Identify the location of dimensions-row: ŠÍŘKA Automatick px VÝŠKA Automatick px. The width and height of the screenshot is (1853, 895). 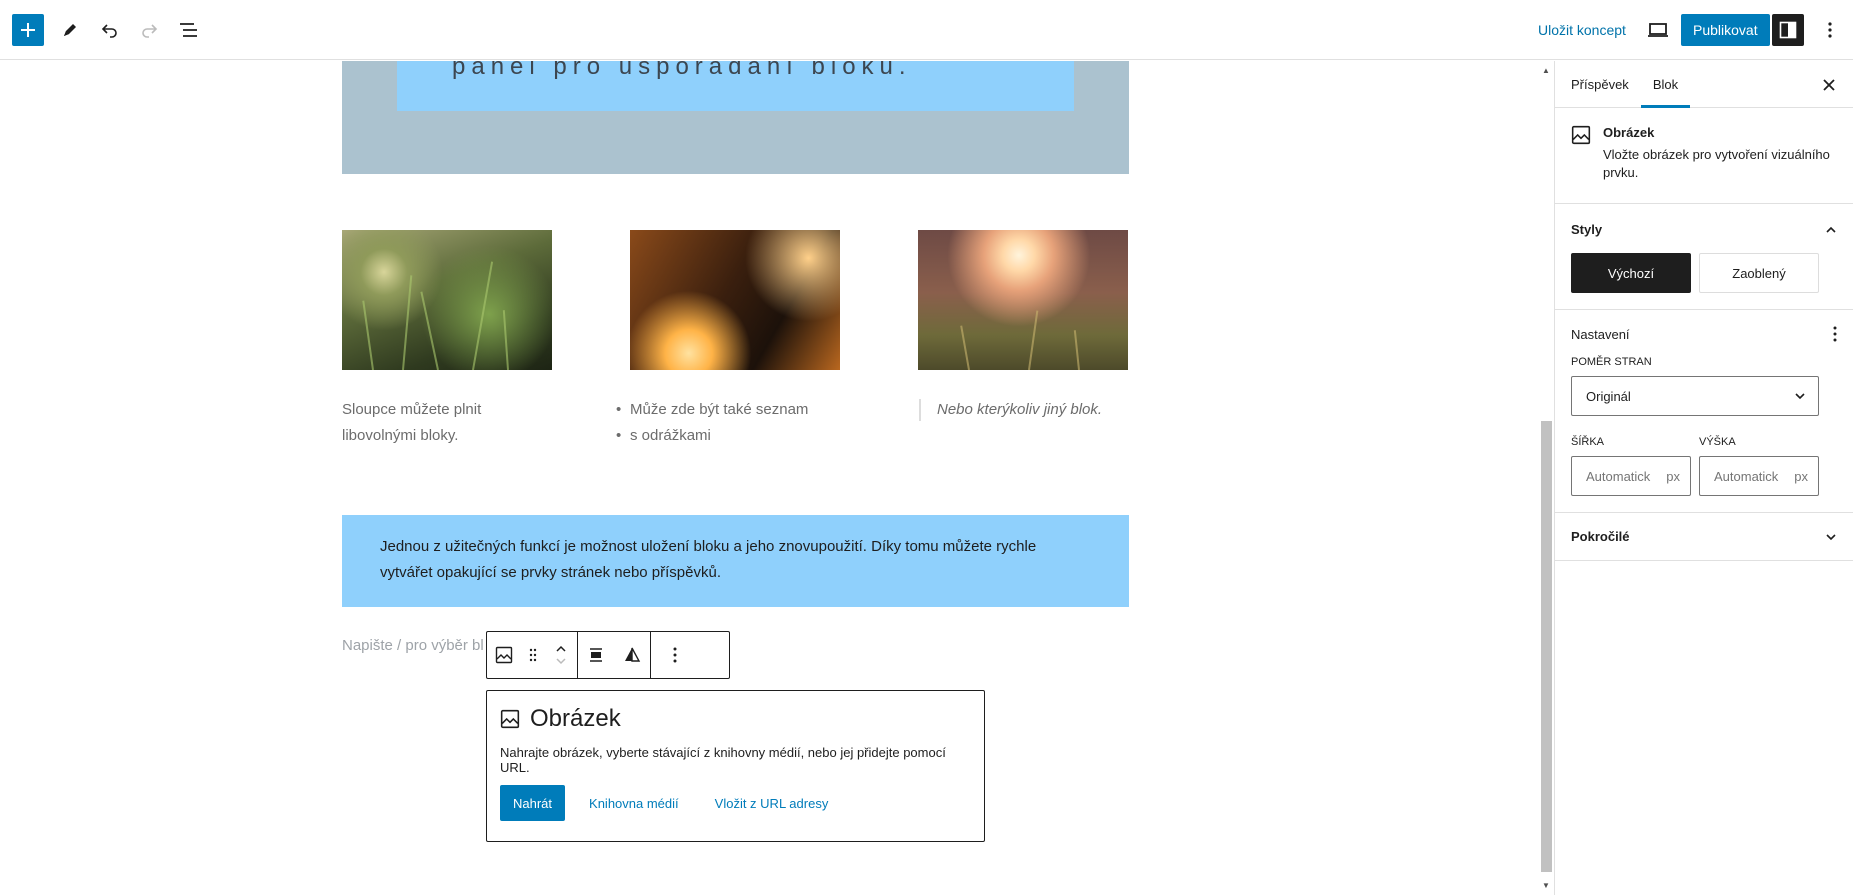
(1704, 458).